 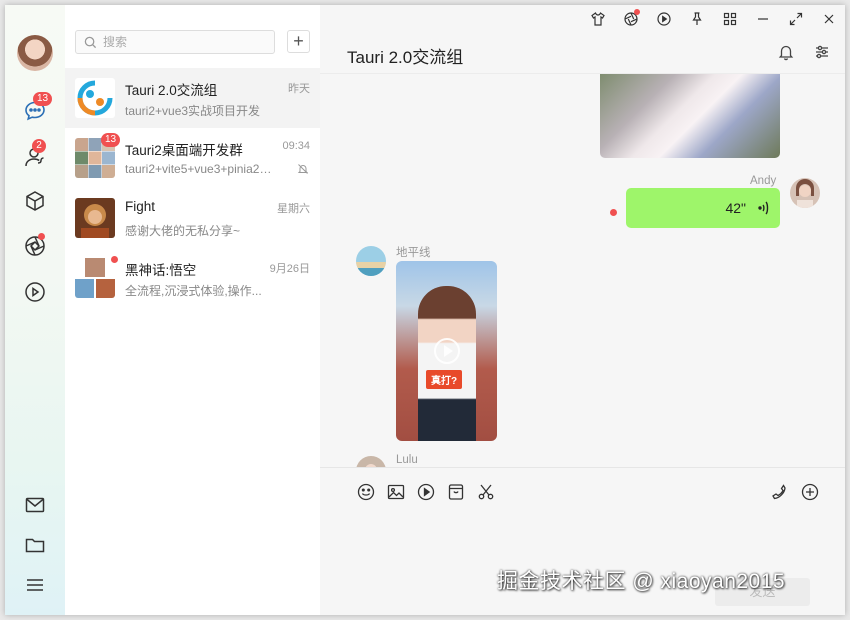 I want to click on horizon-avatar, so click(x=371, y=261).